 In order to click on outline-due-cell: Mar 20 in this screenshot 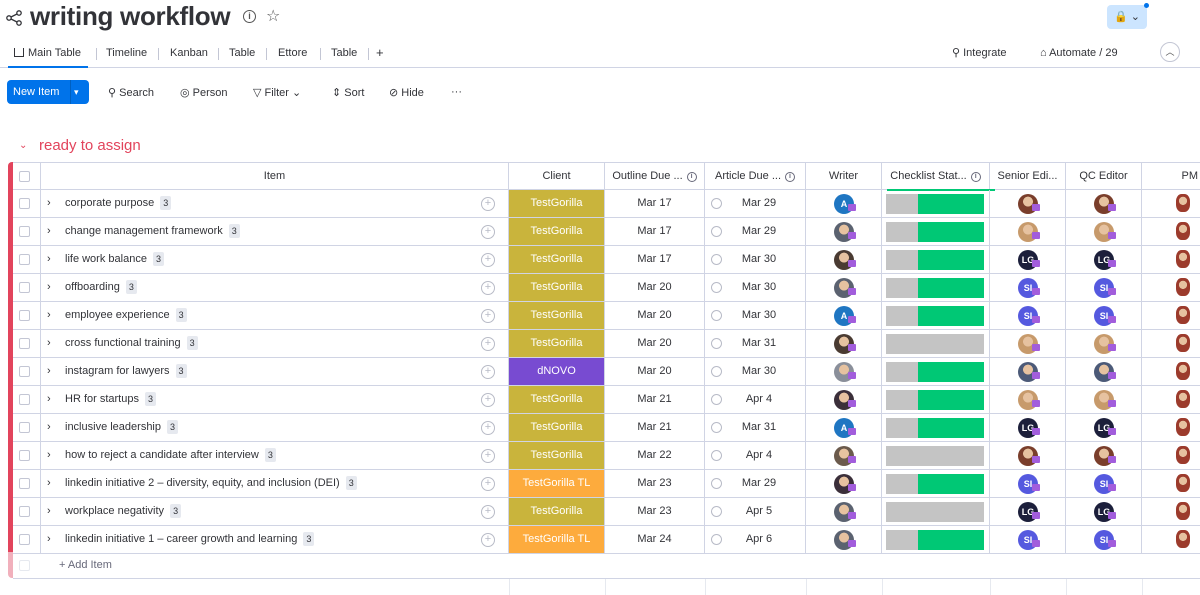, I will do `click(655, 315)`.